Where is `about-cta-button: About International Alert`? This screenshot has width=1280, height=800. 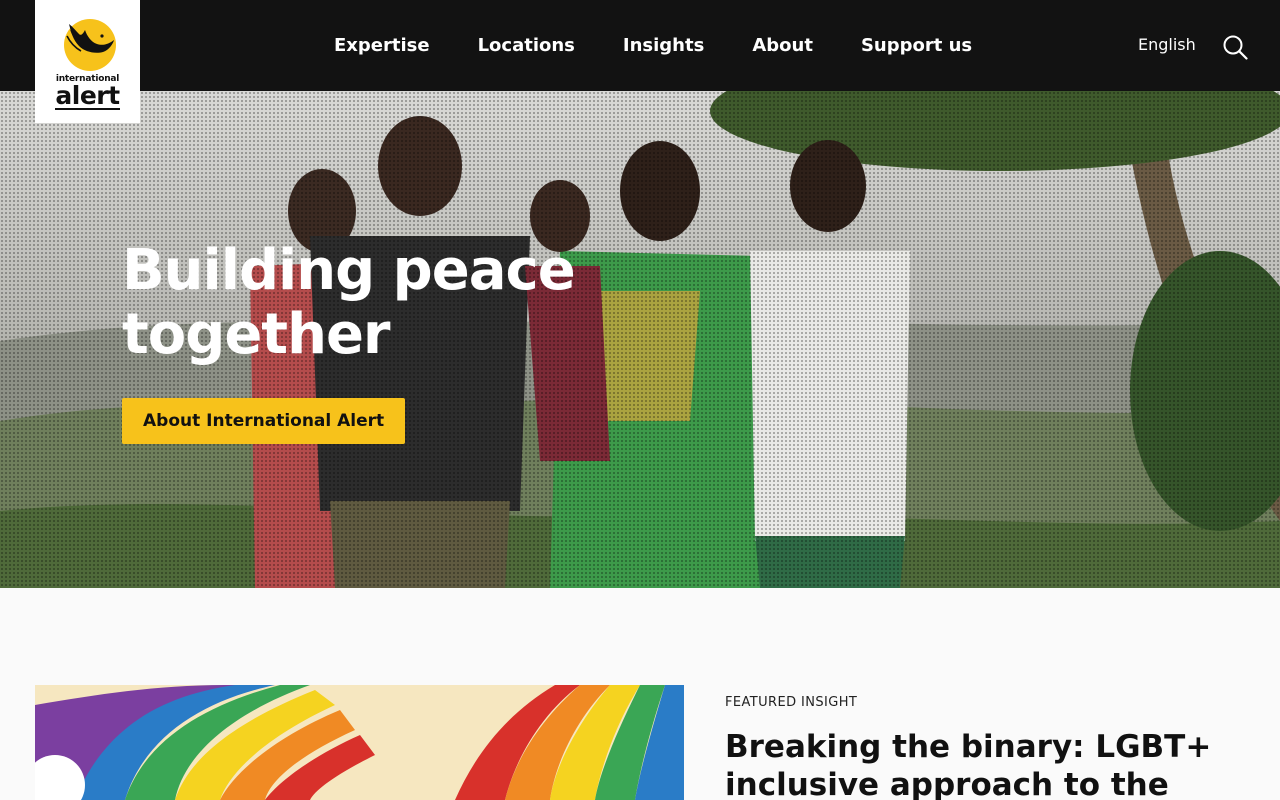 about-cta-button: About International Alert is located at coordinates (264, 421).